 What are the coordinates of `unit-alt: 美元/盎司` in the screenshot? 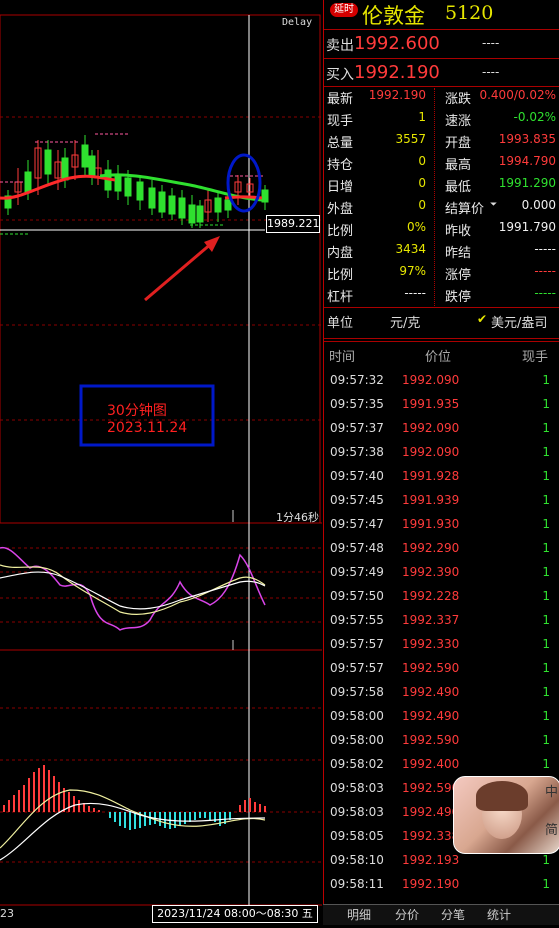 It's located at (519, 321).